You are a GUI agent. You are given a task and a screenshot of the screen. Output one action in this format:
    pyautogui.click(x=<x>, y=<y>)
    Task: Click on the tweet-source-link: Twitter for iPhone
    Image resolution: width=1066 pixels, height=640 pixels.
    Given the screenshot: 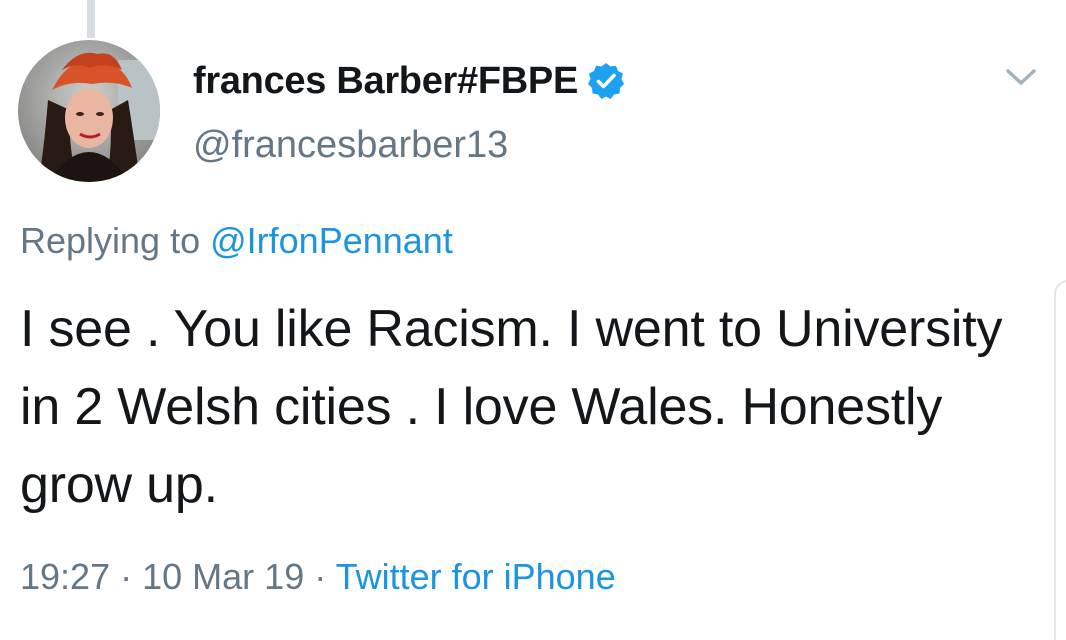 What is the action you would take?
    pyautogui.click(x=476, y=576)
    